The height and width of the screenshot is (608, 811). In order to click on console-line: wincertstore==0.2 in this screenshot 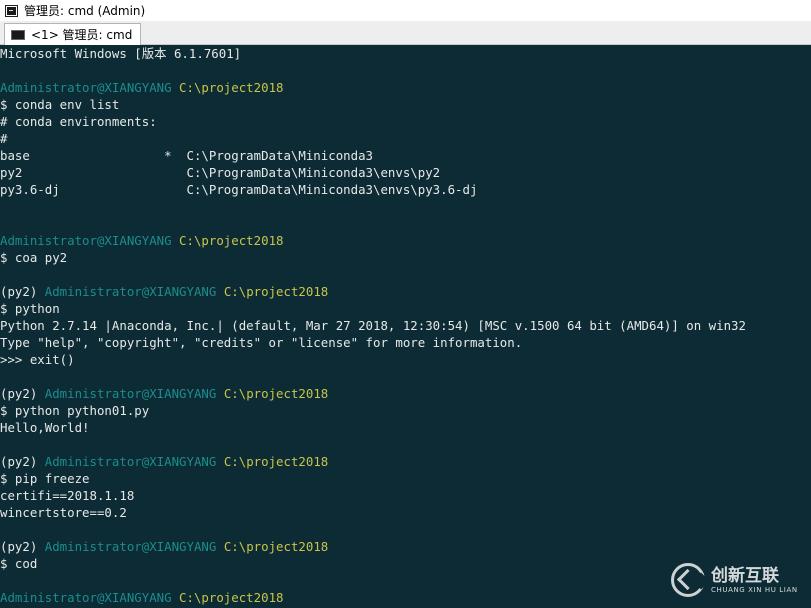, I will do `click(63, 512)`.